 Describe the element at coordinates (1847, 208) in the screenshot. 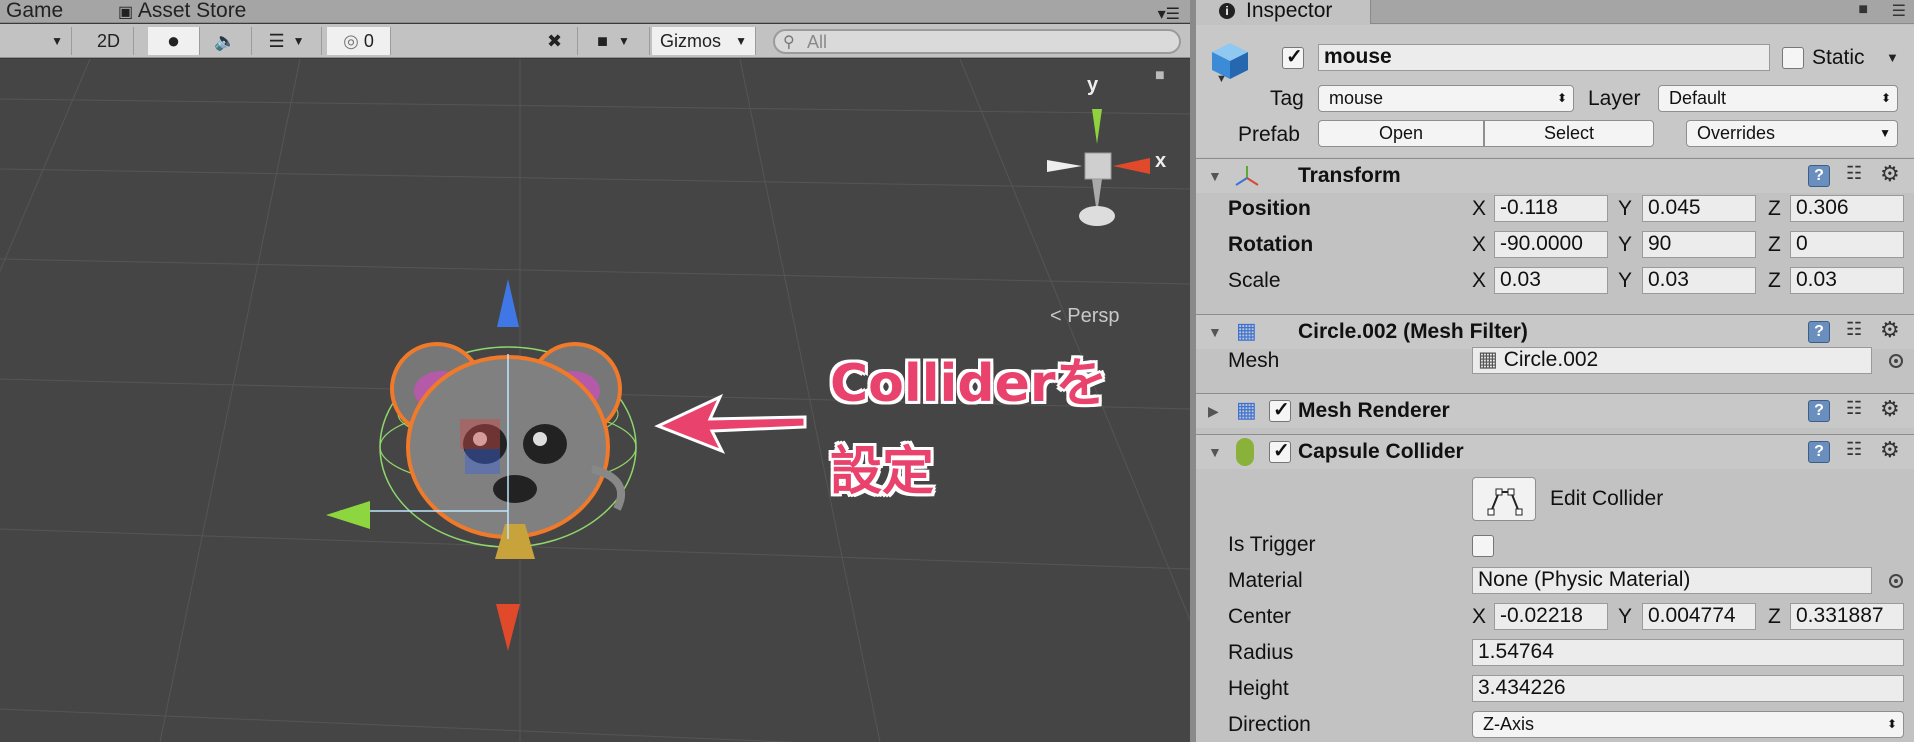

I see `position-z-field: 0.306` at that location.